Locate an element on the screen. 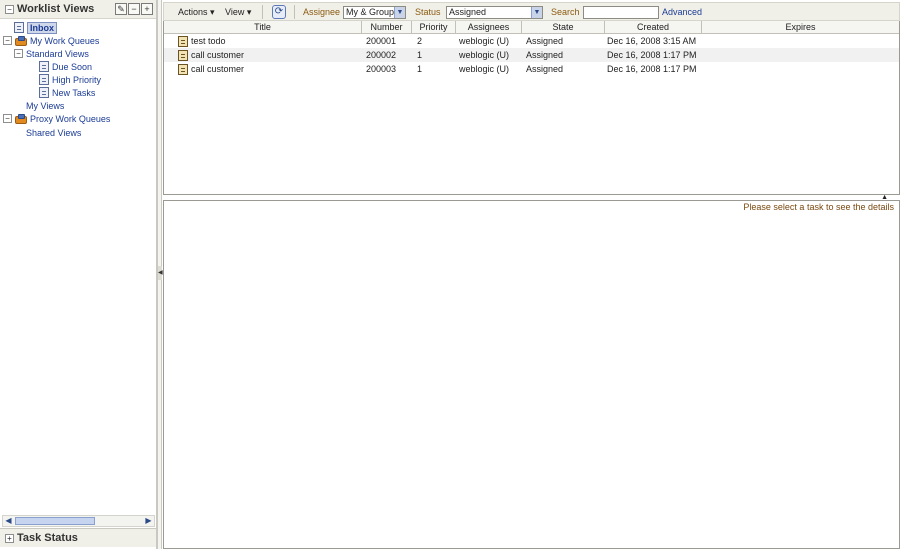  task-status-title: Task Status is located at coordinates (47, 538).